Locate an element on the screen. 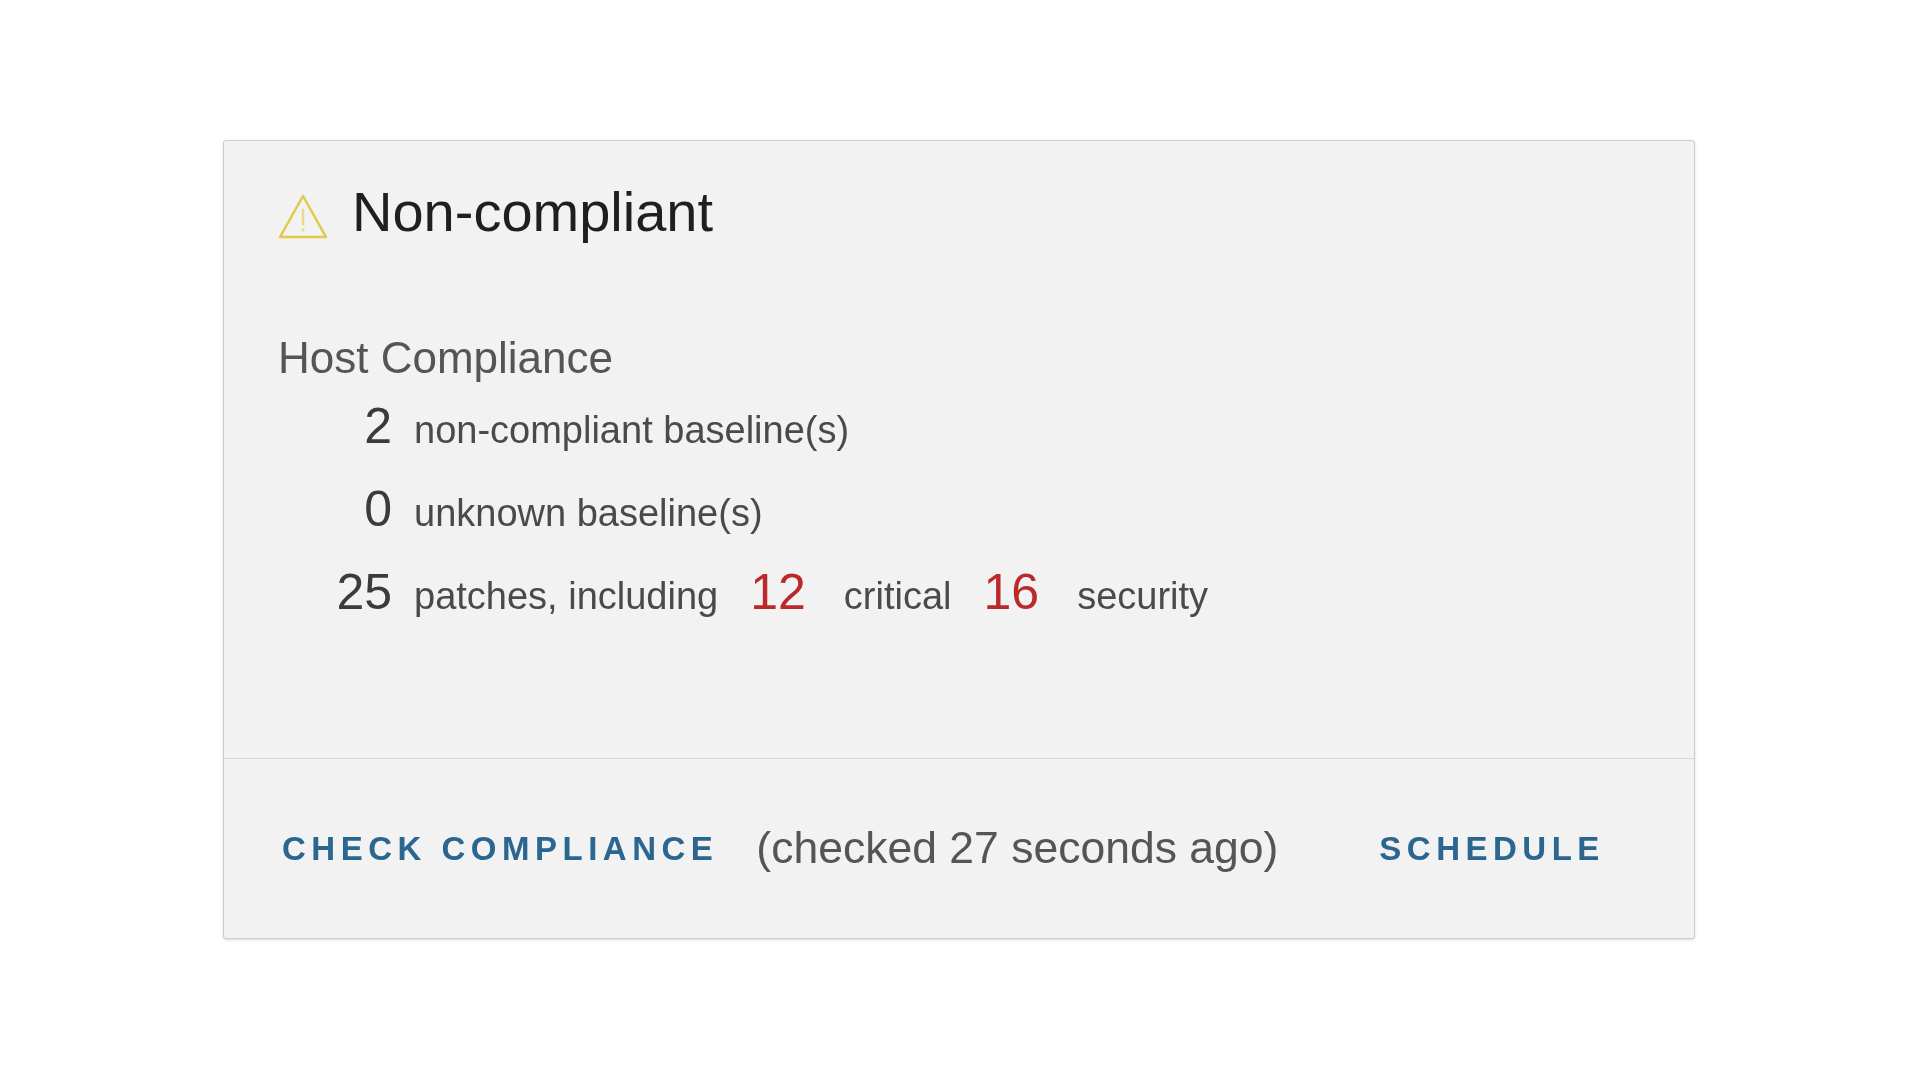 This screenshot has height=1080, width=1920. alert-count: 16 is located at coordinates (1011, 592).